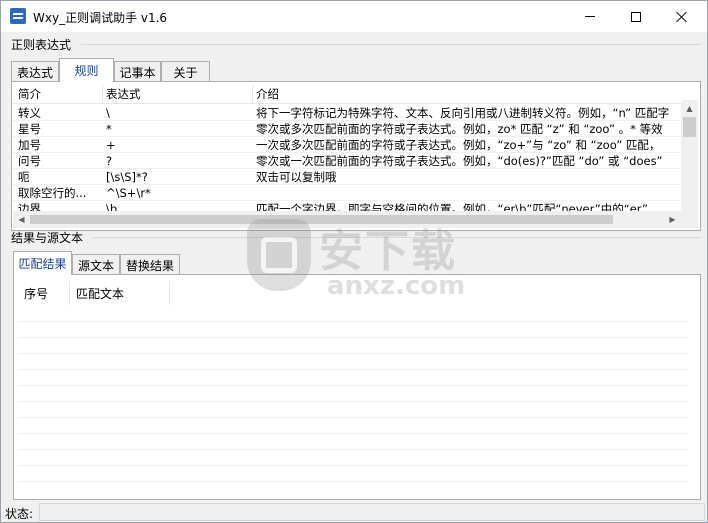  I want to click on close-button, so click(682, 16).